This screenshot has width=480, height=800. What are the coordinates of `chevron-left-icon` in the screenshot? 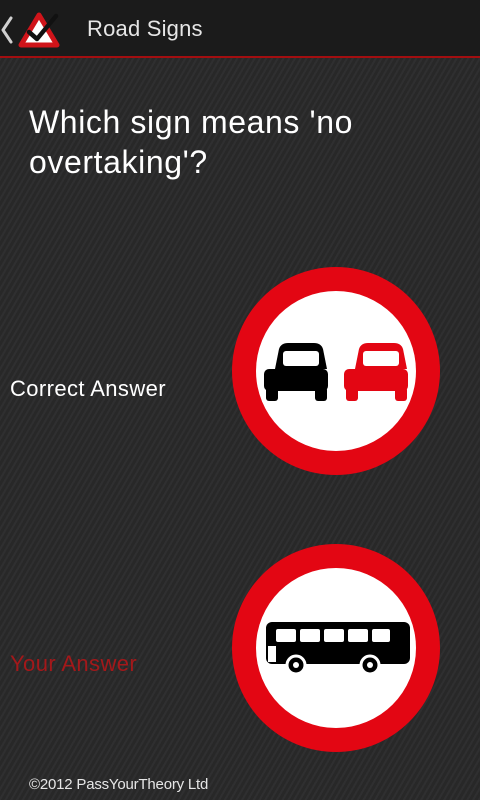 It's located at (7, 30).